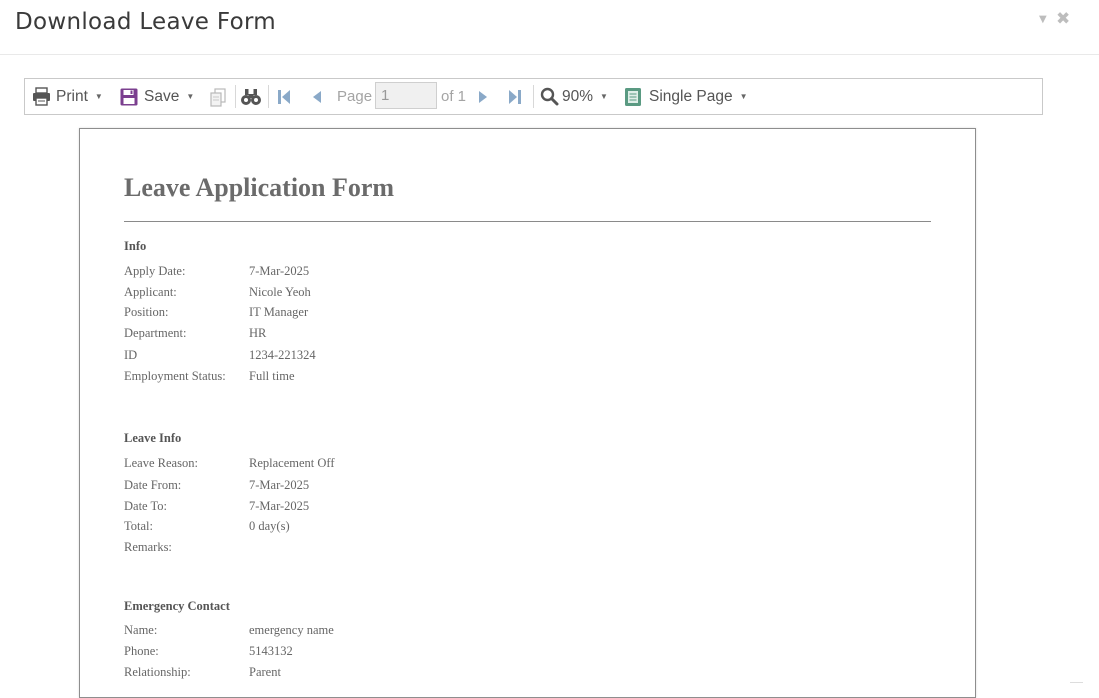 The image size is (1099, 698). Describe the element at coordinates (578, 96) in the screenshot. I see `zoom-label: 90%` at that location.